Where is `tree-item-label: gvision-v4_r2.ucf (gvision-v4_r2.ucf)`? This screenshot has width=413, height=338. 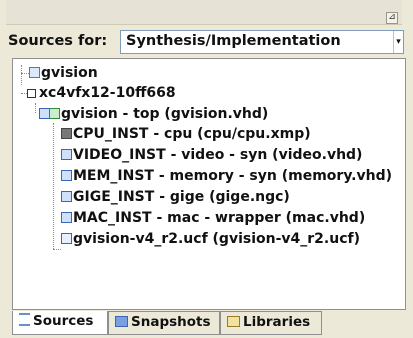 tree-item-label: gvision-v4_r2.ucf (gvision-v4_r2.ucf) is located at coordinates (216, 239).